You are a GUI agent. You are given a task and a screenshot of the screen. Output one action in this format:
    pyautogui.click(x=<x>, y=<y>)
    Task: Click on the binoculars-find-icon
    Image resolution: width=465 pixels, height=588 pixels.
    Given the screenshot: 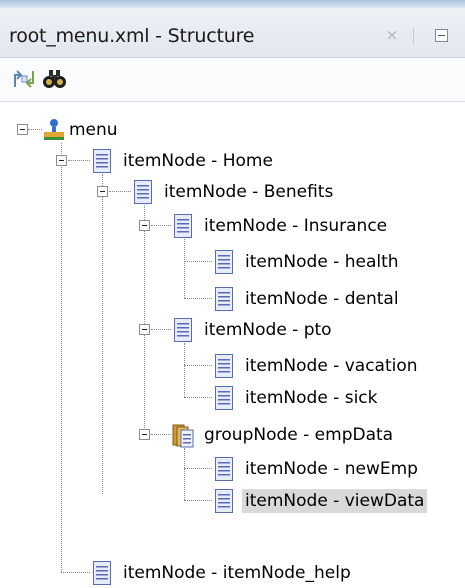 What is the action you would take?
    pyautogui.click(x=54, y=79)
    